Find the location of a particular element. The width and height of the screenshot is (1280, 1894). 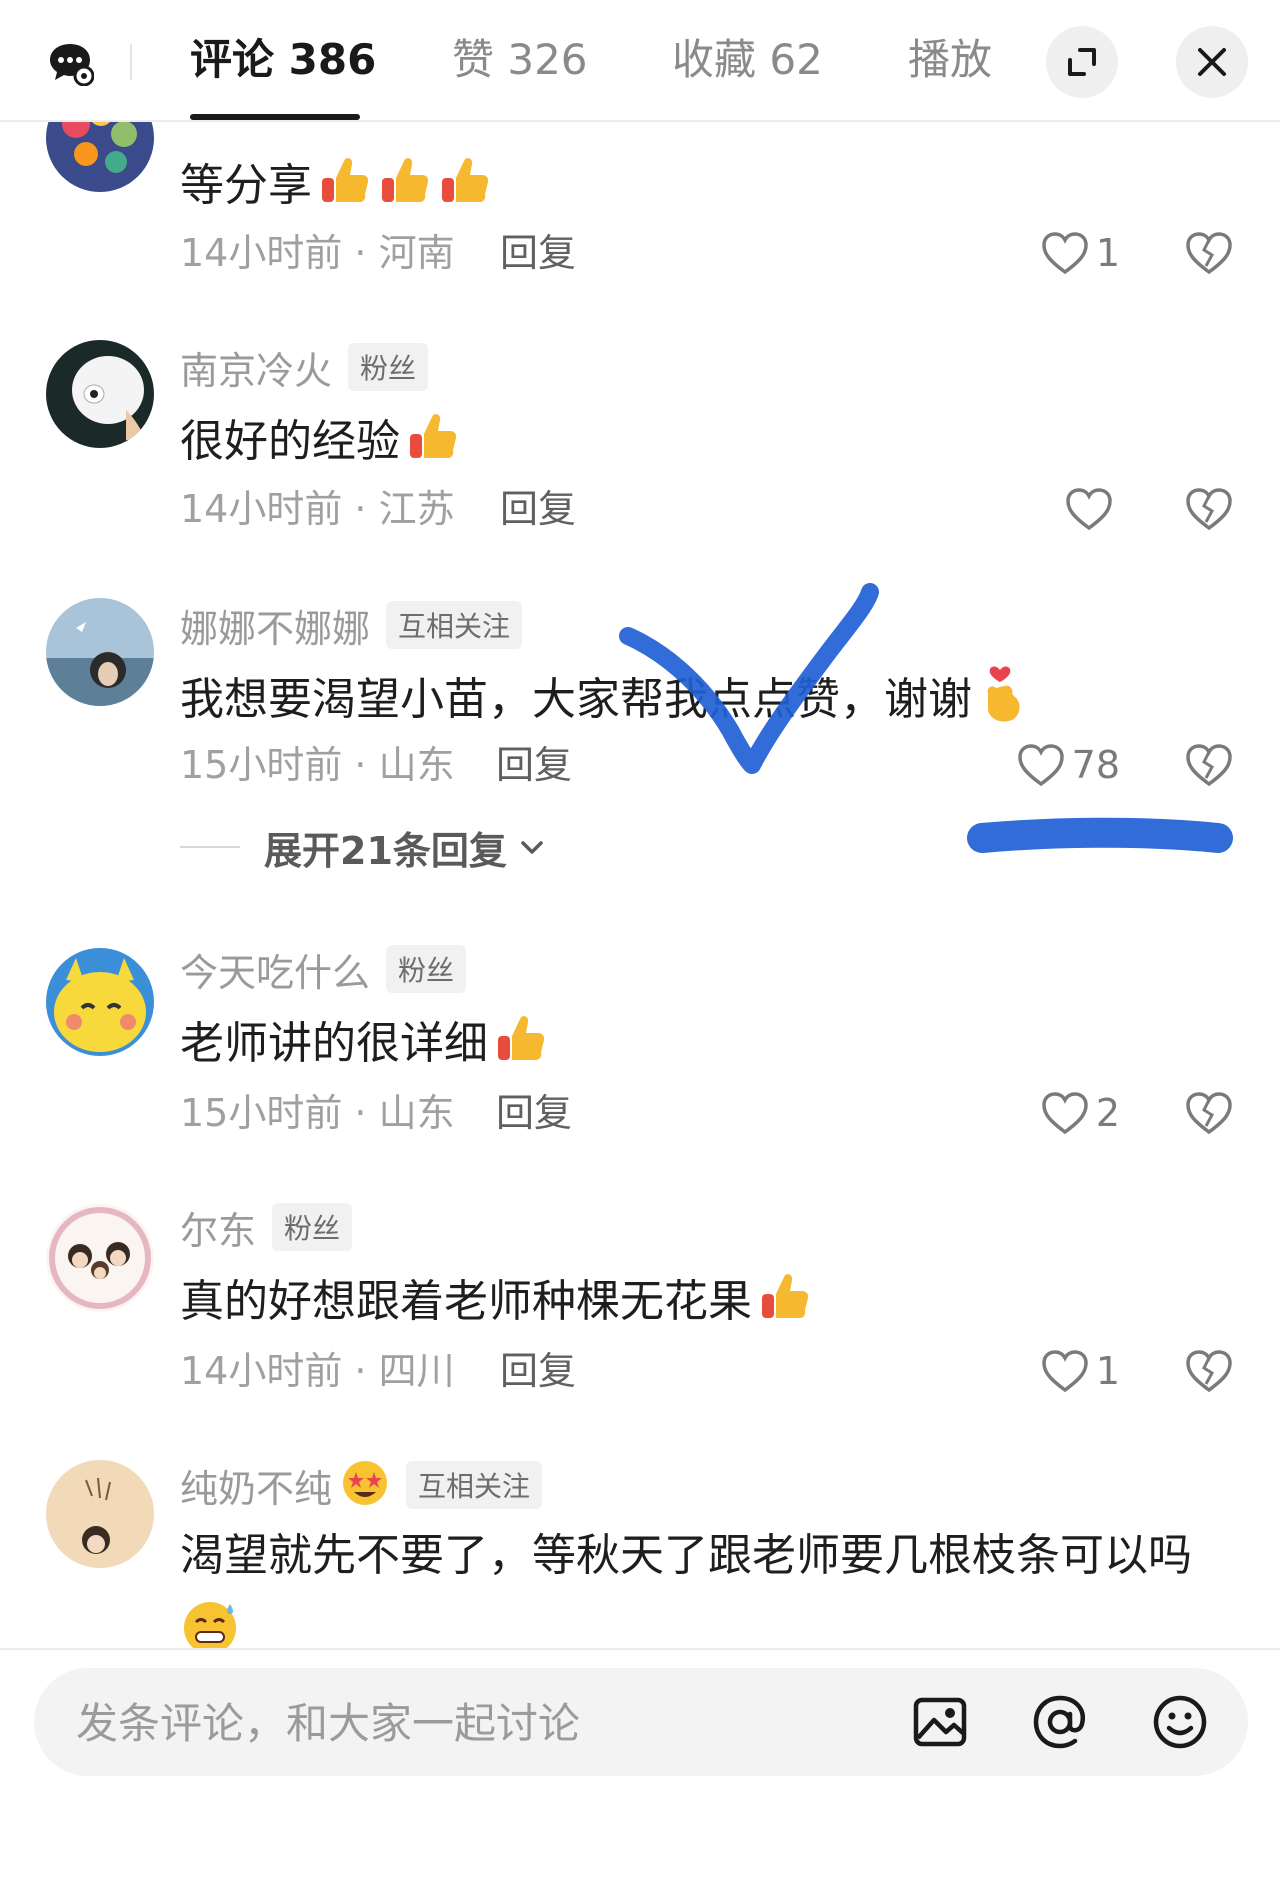

comment-text: 渴望就先不要了，等秋天了跟老师要几根枝条可以吗 is located at coordinates (686, 1555).